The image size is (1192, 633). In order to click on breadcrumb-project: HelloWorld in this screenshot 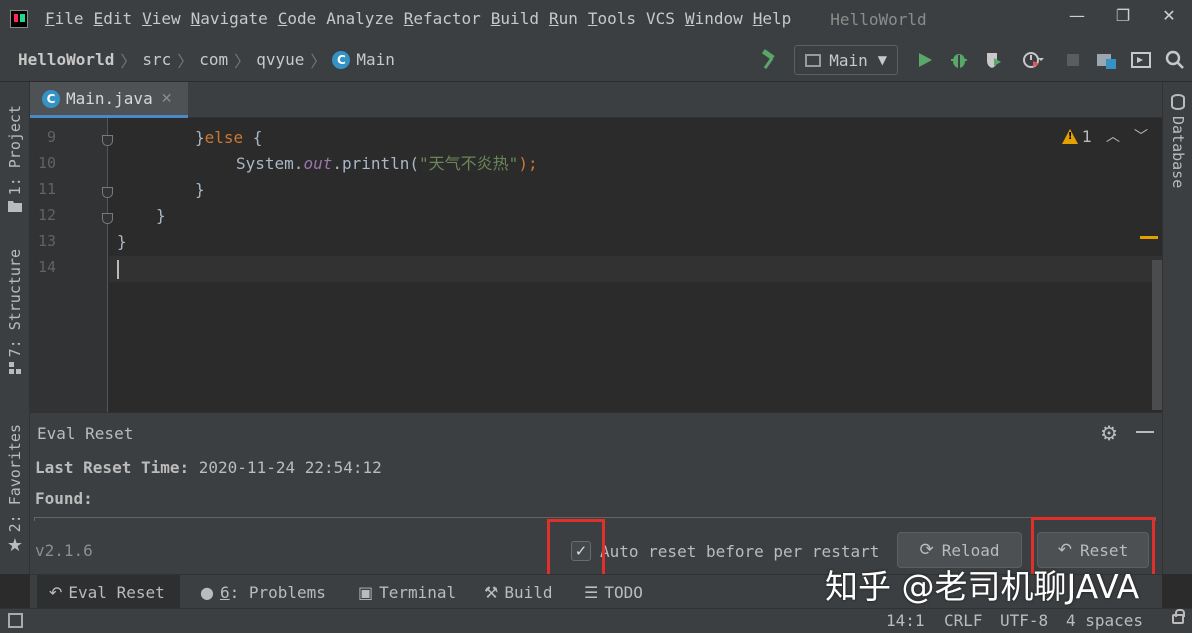, I will do `click(66, 59)`.